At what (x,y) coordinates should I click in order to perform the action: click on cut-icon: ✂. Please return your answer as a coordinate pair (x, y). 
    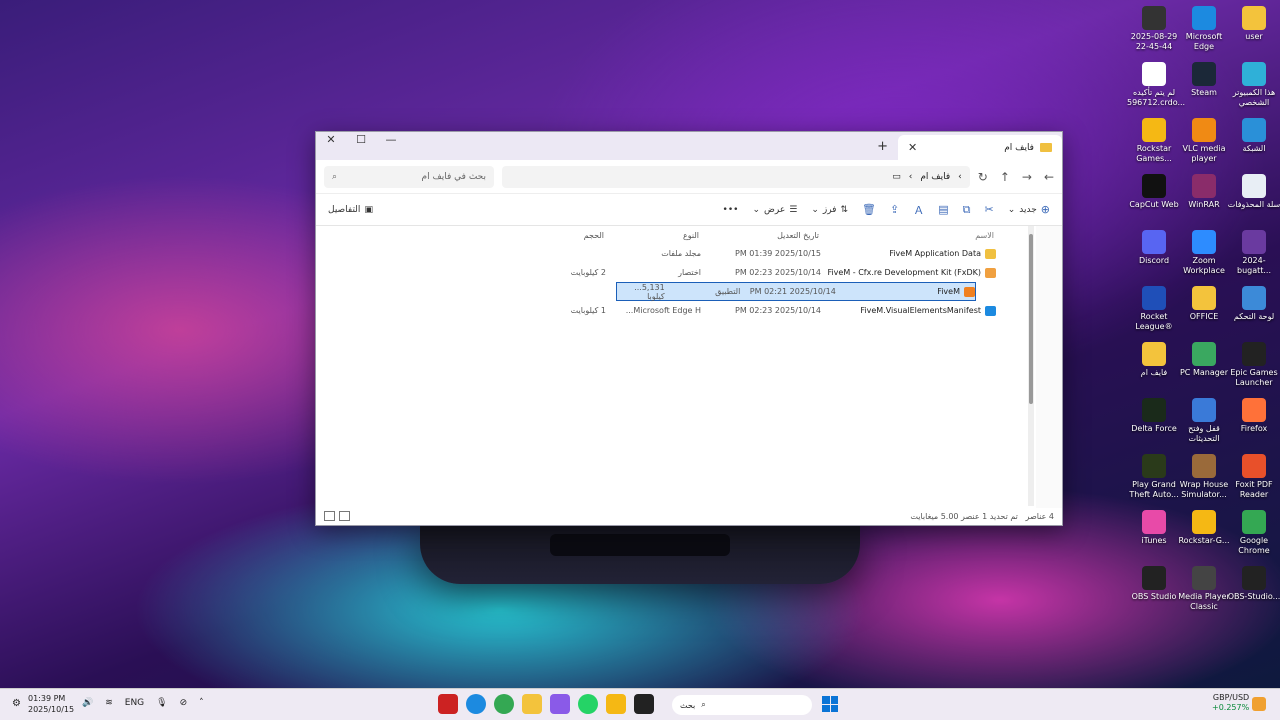
    Looking at the image, I should click on (988, 209).